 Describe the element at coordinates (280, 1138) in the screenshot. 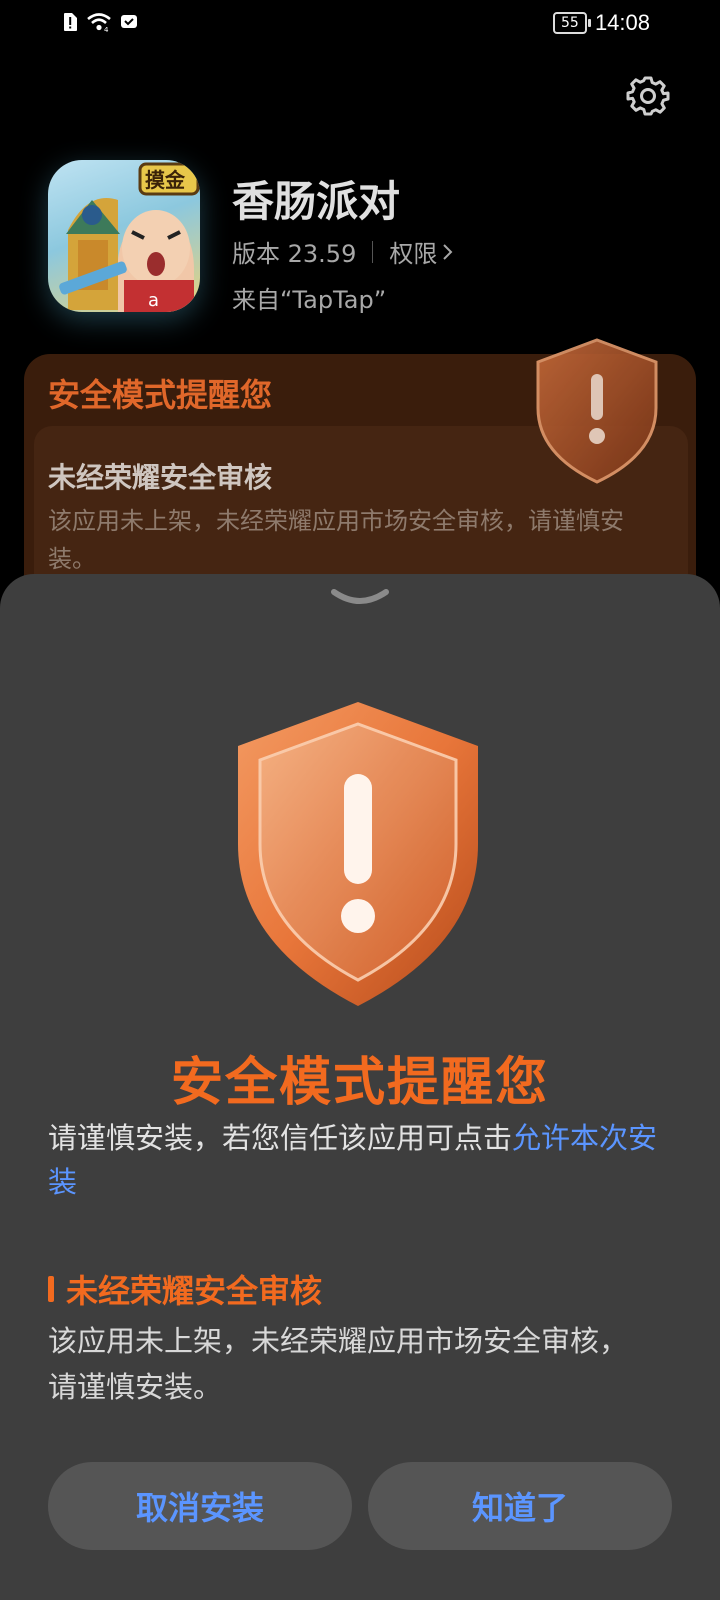

I see `description-text: 请谨慎安装，若您信任该应用可点击` at that location.